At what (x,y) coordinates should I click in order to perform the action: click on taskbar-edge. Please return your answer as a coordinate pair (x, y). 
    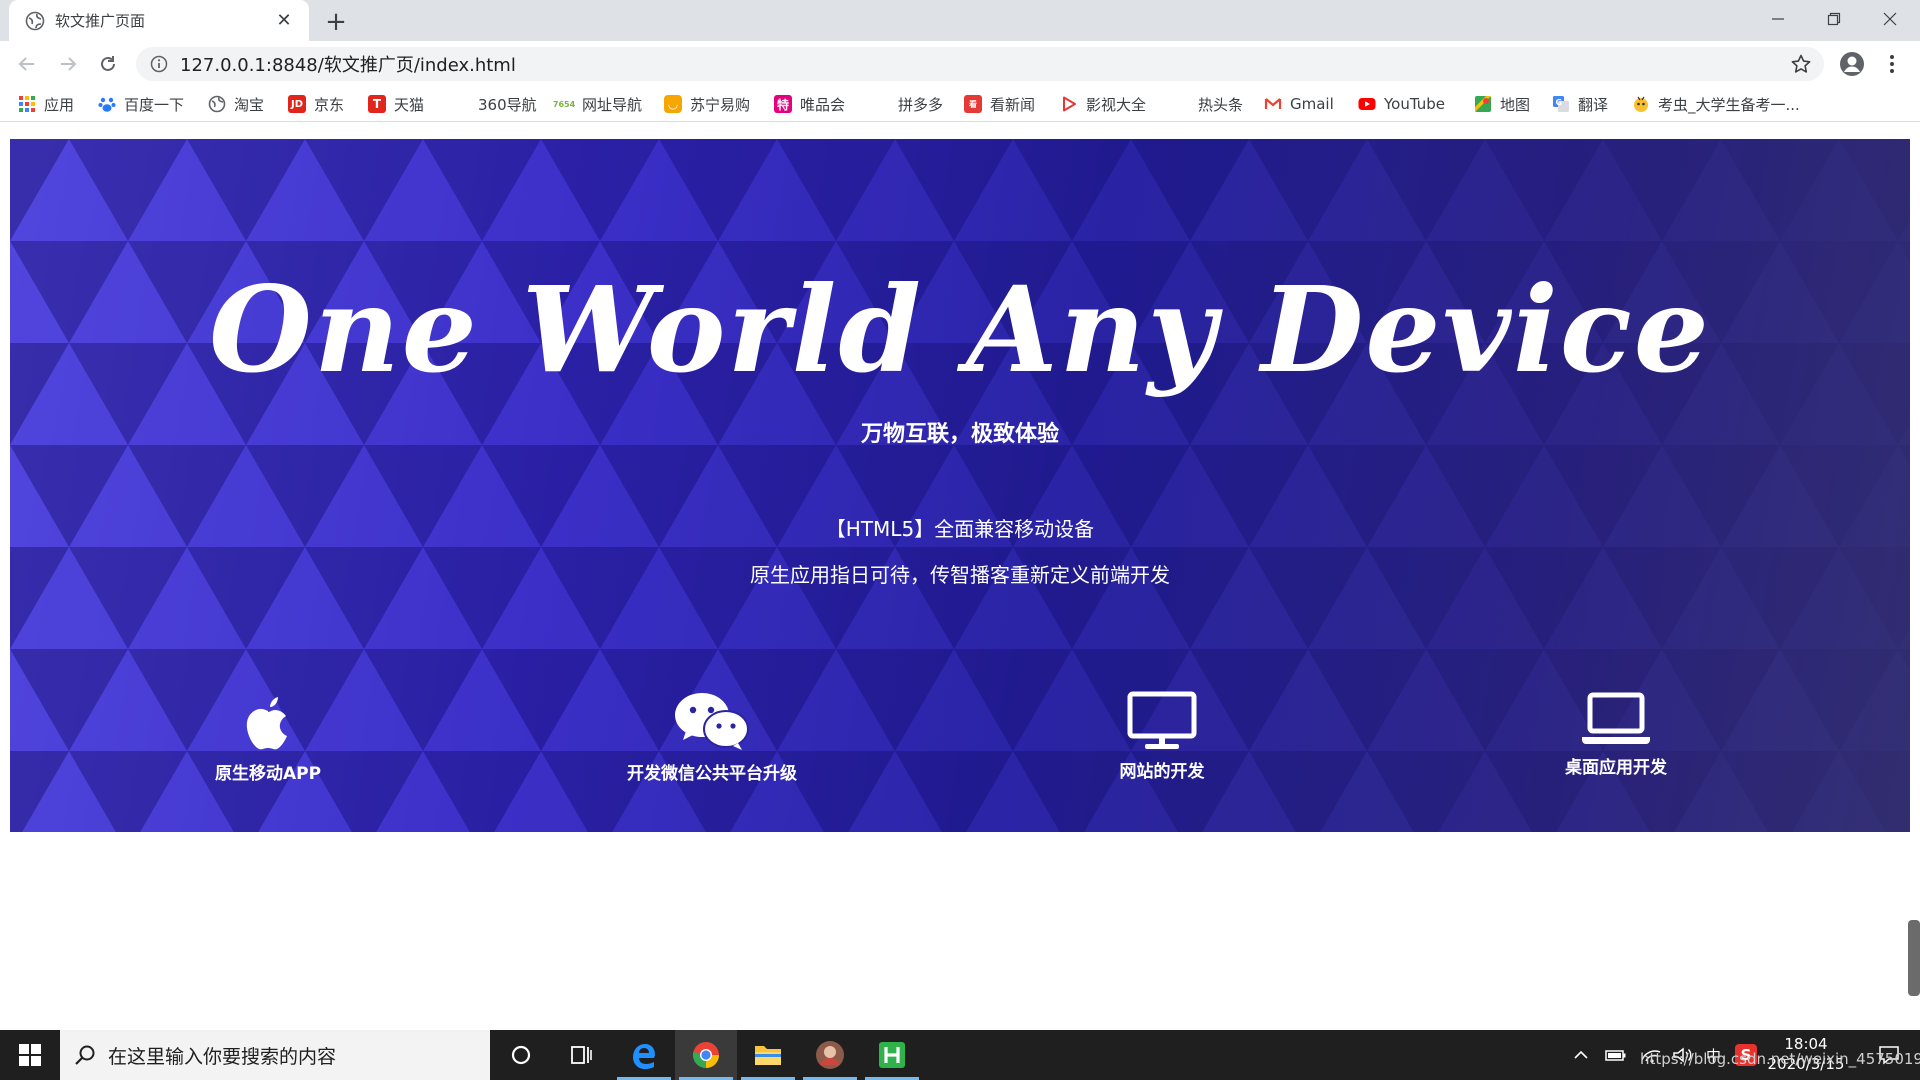
    Looking at the image, I should click on (644, 1055).